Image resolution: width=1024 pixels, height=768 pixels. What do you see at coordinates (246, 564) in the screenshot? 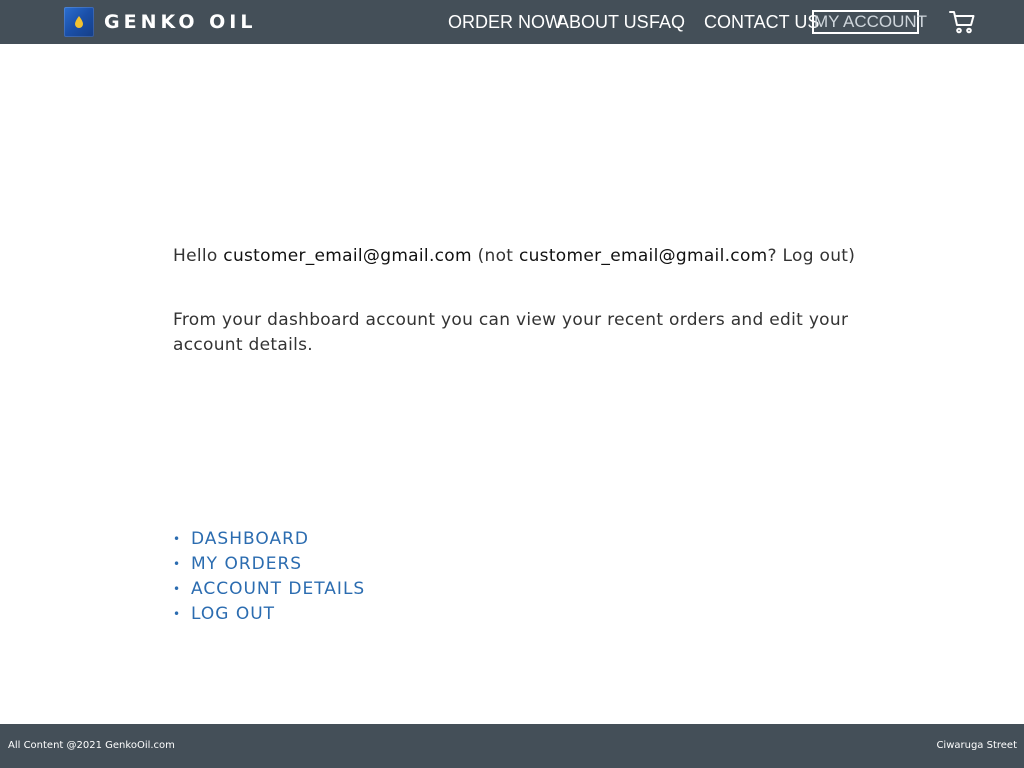
I see `my-orders-link: MY ORDERS` at bounding box center [246, 564].